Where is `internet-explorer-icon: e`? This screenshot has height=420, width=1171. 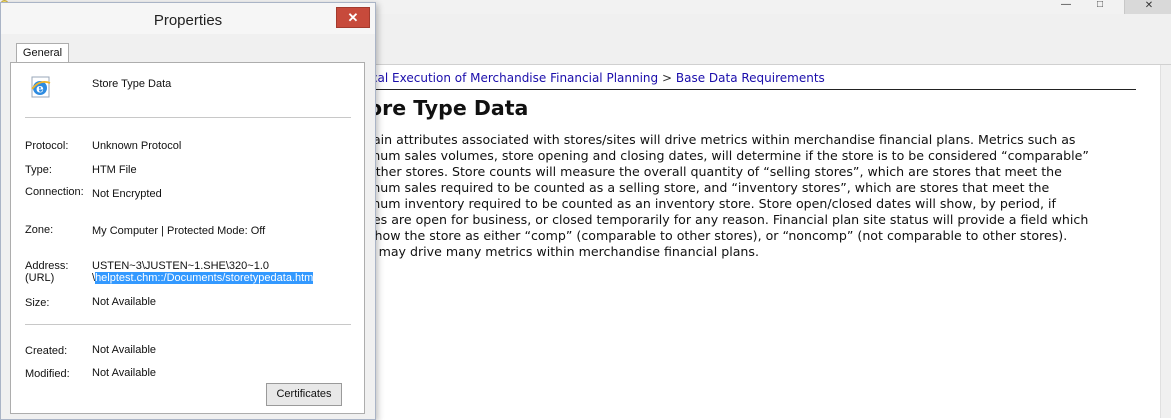 internet-explorer-icon: e is located at coordinates (41, 87).